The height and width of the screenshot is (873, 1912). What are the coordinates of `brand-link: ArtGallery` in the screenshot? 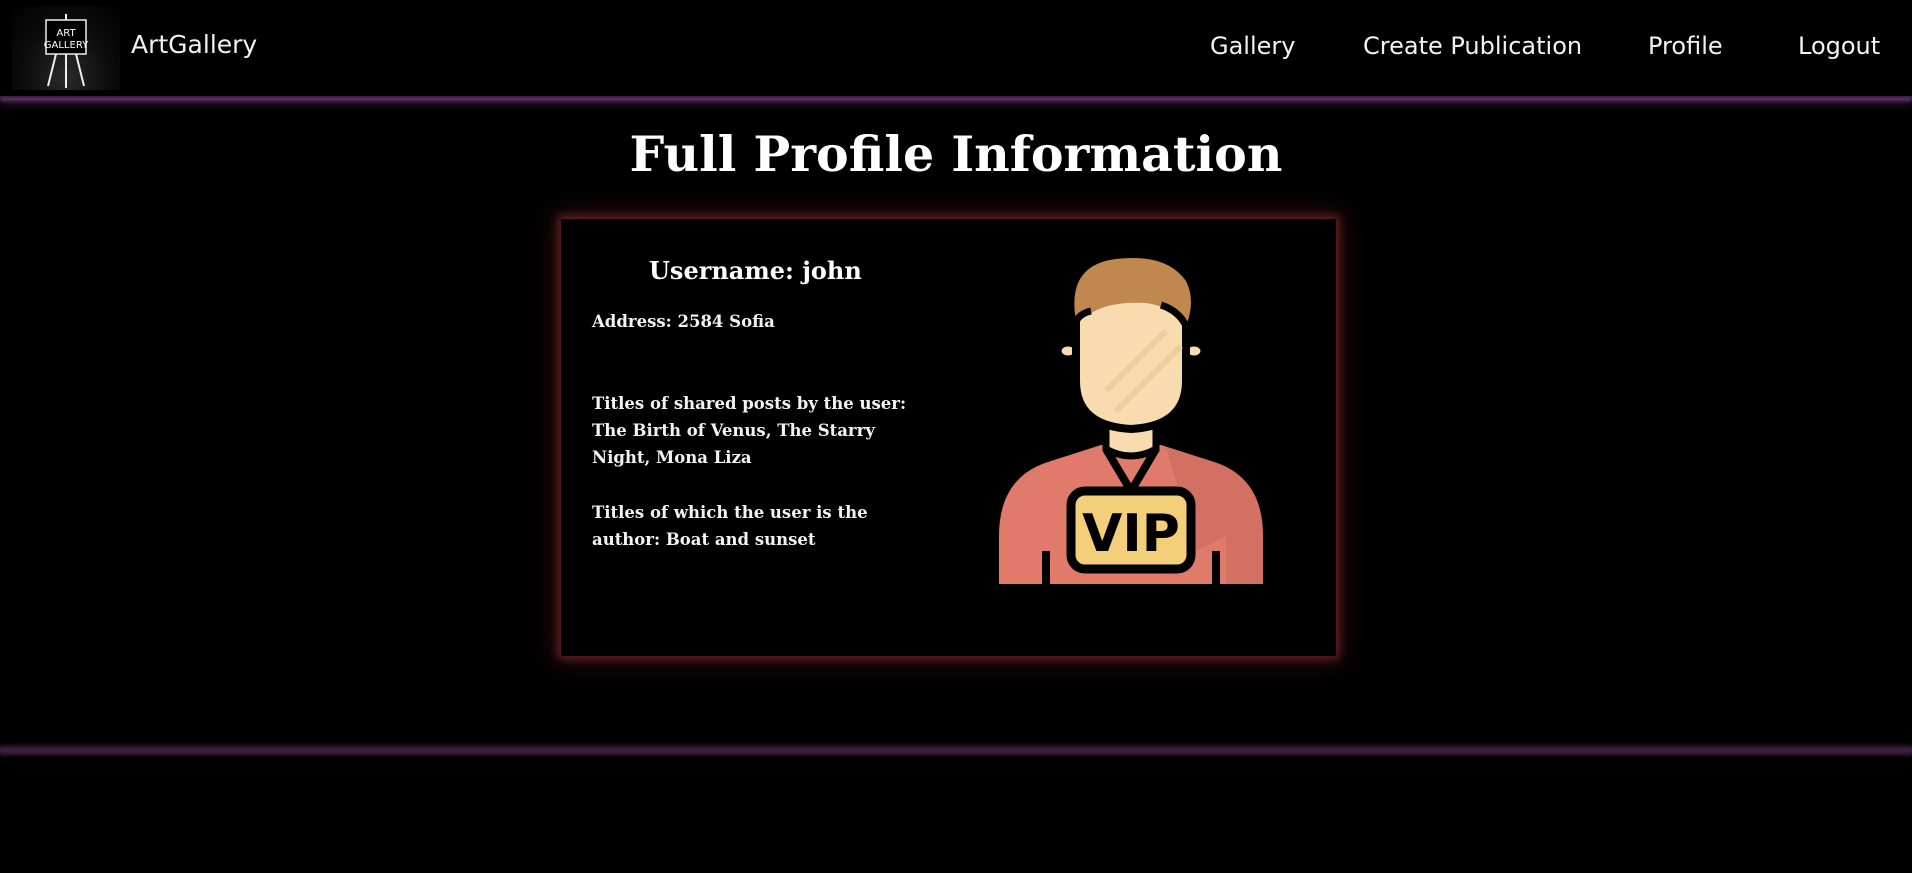 It's located at (194, 44).